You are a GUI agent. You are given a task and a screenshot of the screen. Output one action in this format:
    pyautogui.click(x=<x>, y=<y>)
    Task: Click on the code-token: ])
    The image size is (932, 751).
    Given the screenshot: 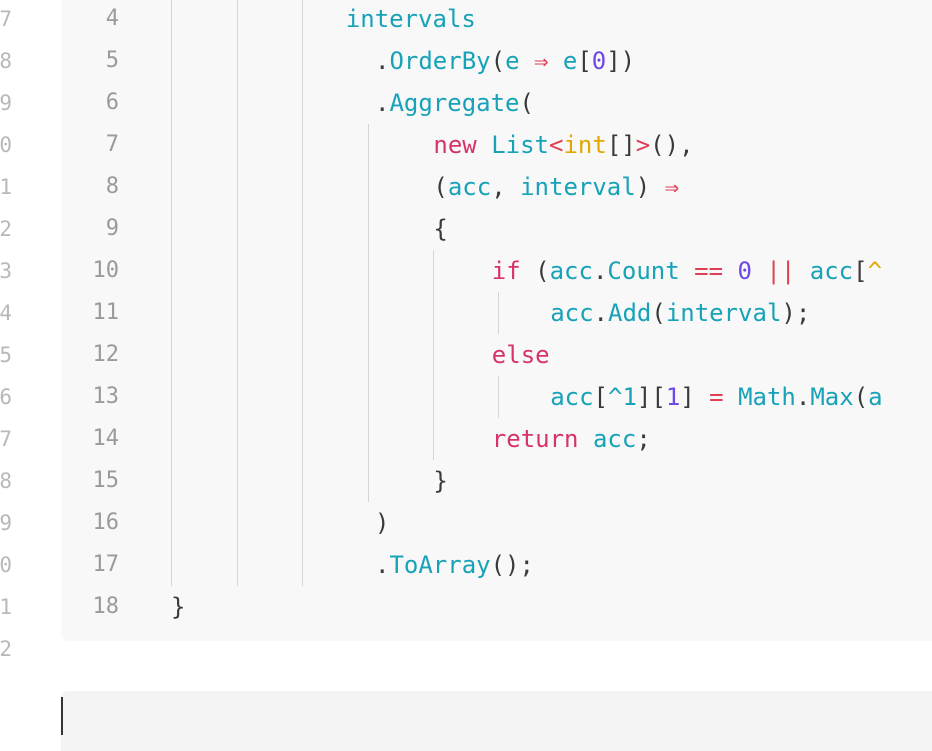 What is the action you would take?
    pyautogui.click(x=621, y=61)
    